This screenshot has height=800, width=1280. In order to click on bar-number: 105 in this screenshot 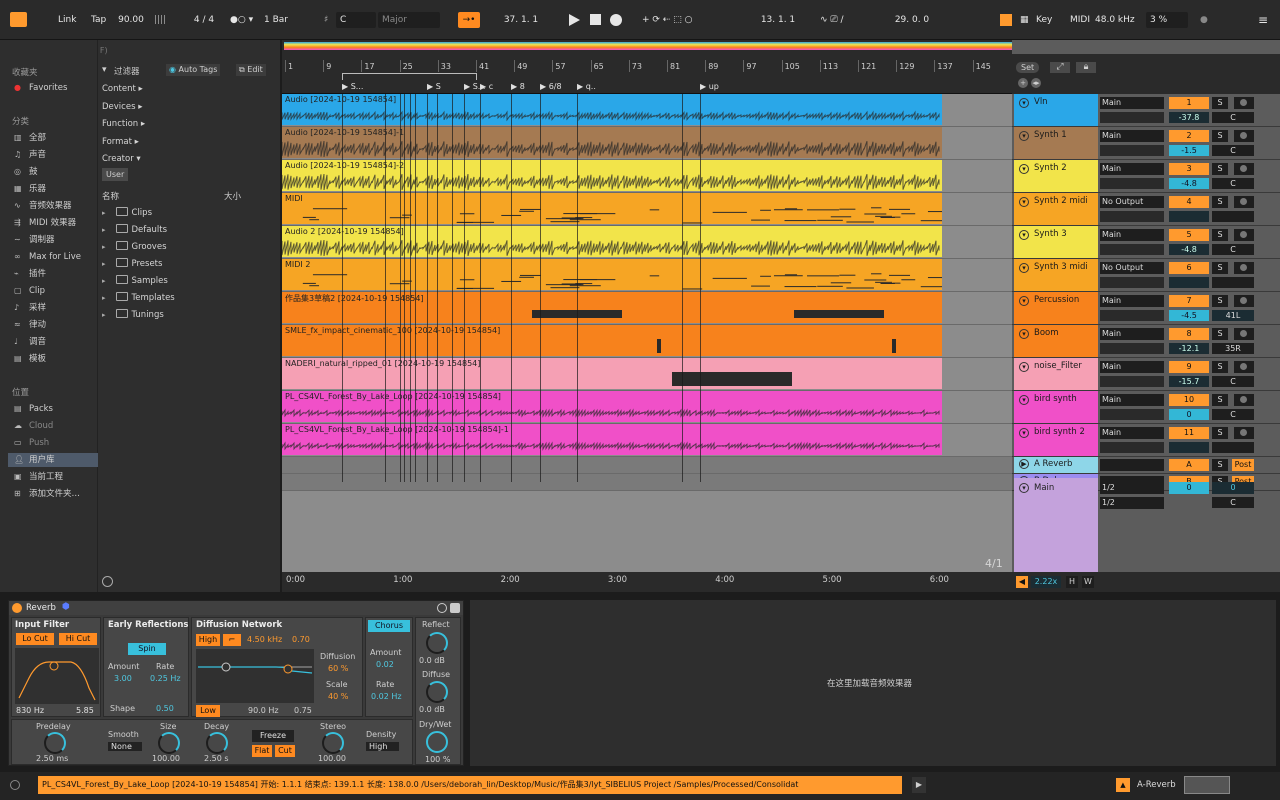, I will do `click(792, 66)`.